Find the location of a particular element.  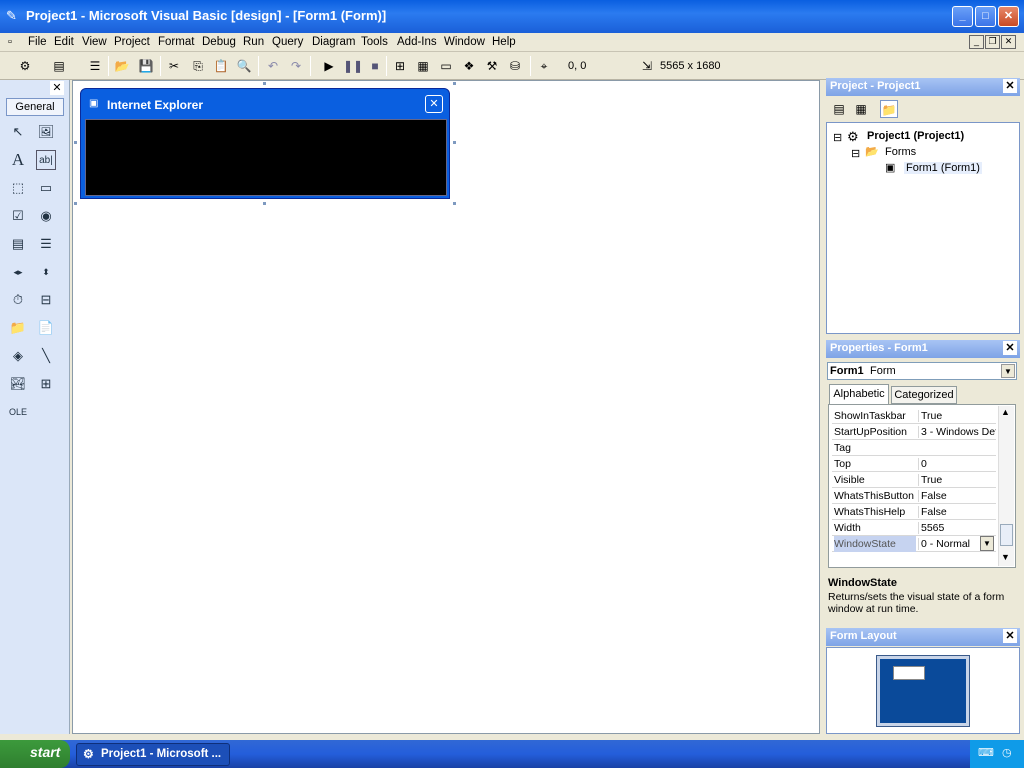

menu-view: View is located at coordinates (94, 42).